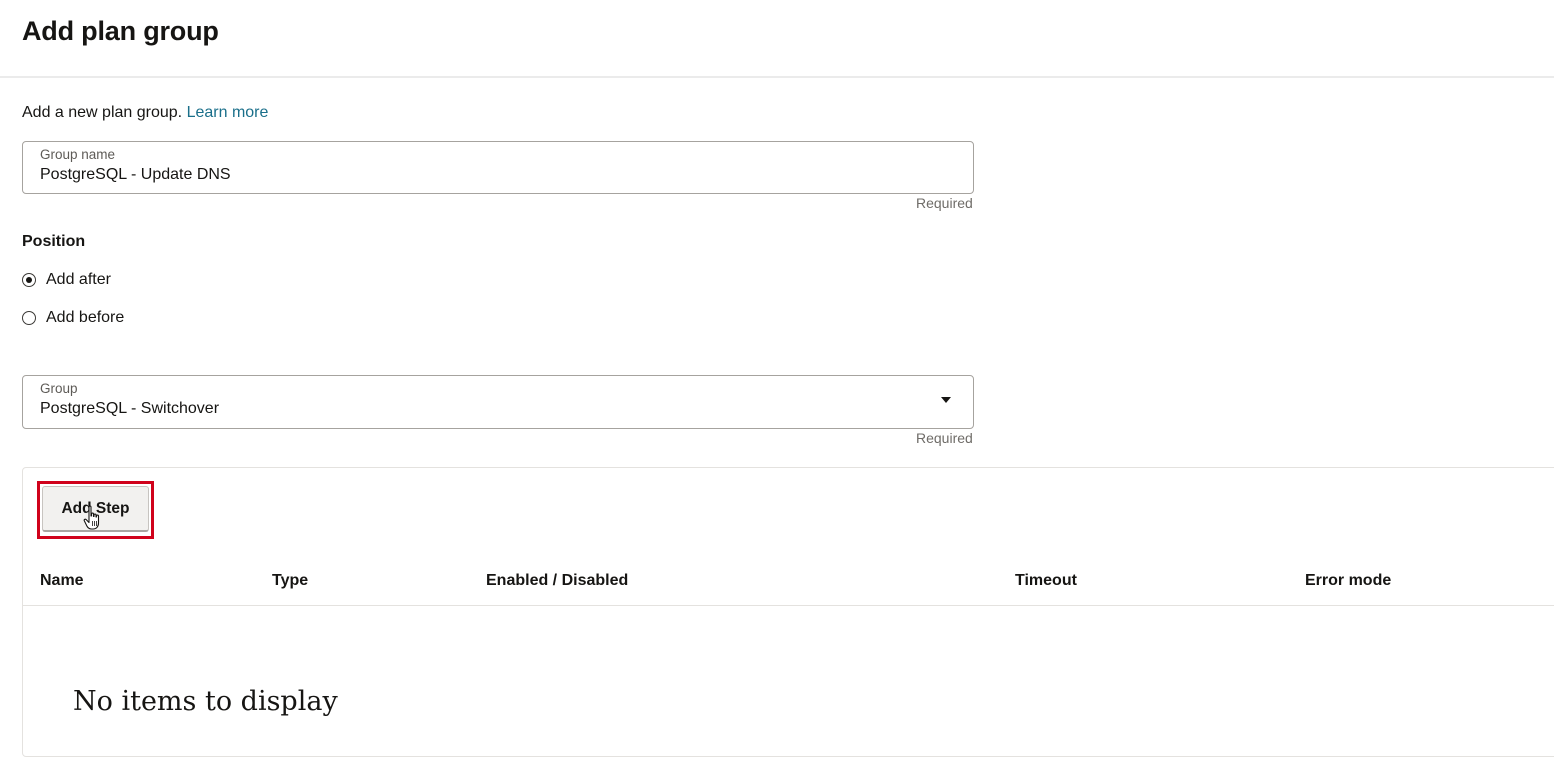 The width and height of the screenshot is (1554, 769). I want to click on hand-pointer-cursor-icon, so click(91, 517).